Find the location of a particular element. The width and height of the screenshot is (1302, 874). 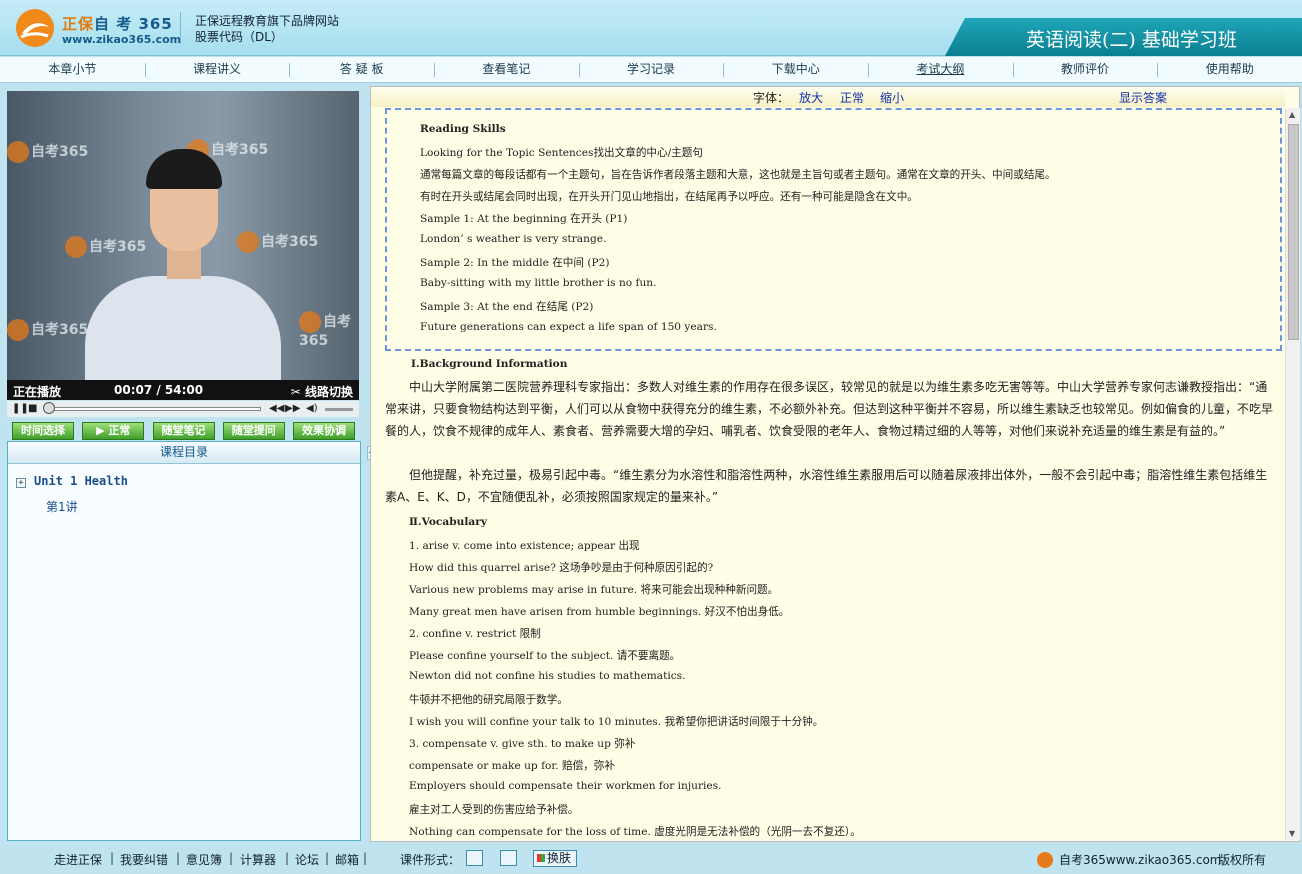

palette-icon is located at coordinates (541, 858).